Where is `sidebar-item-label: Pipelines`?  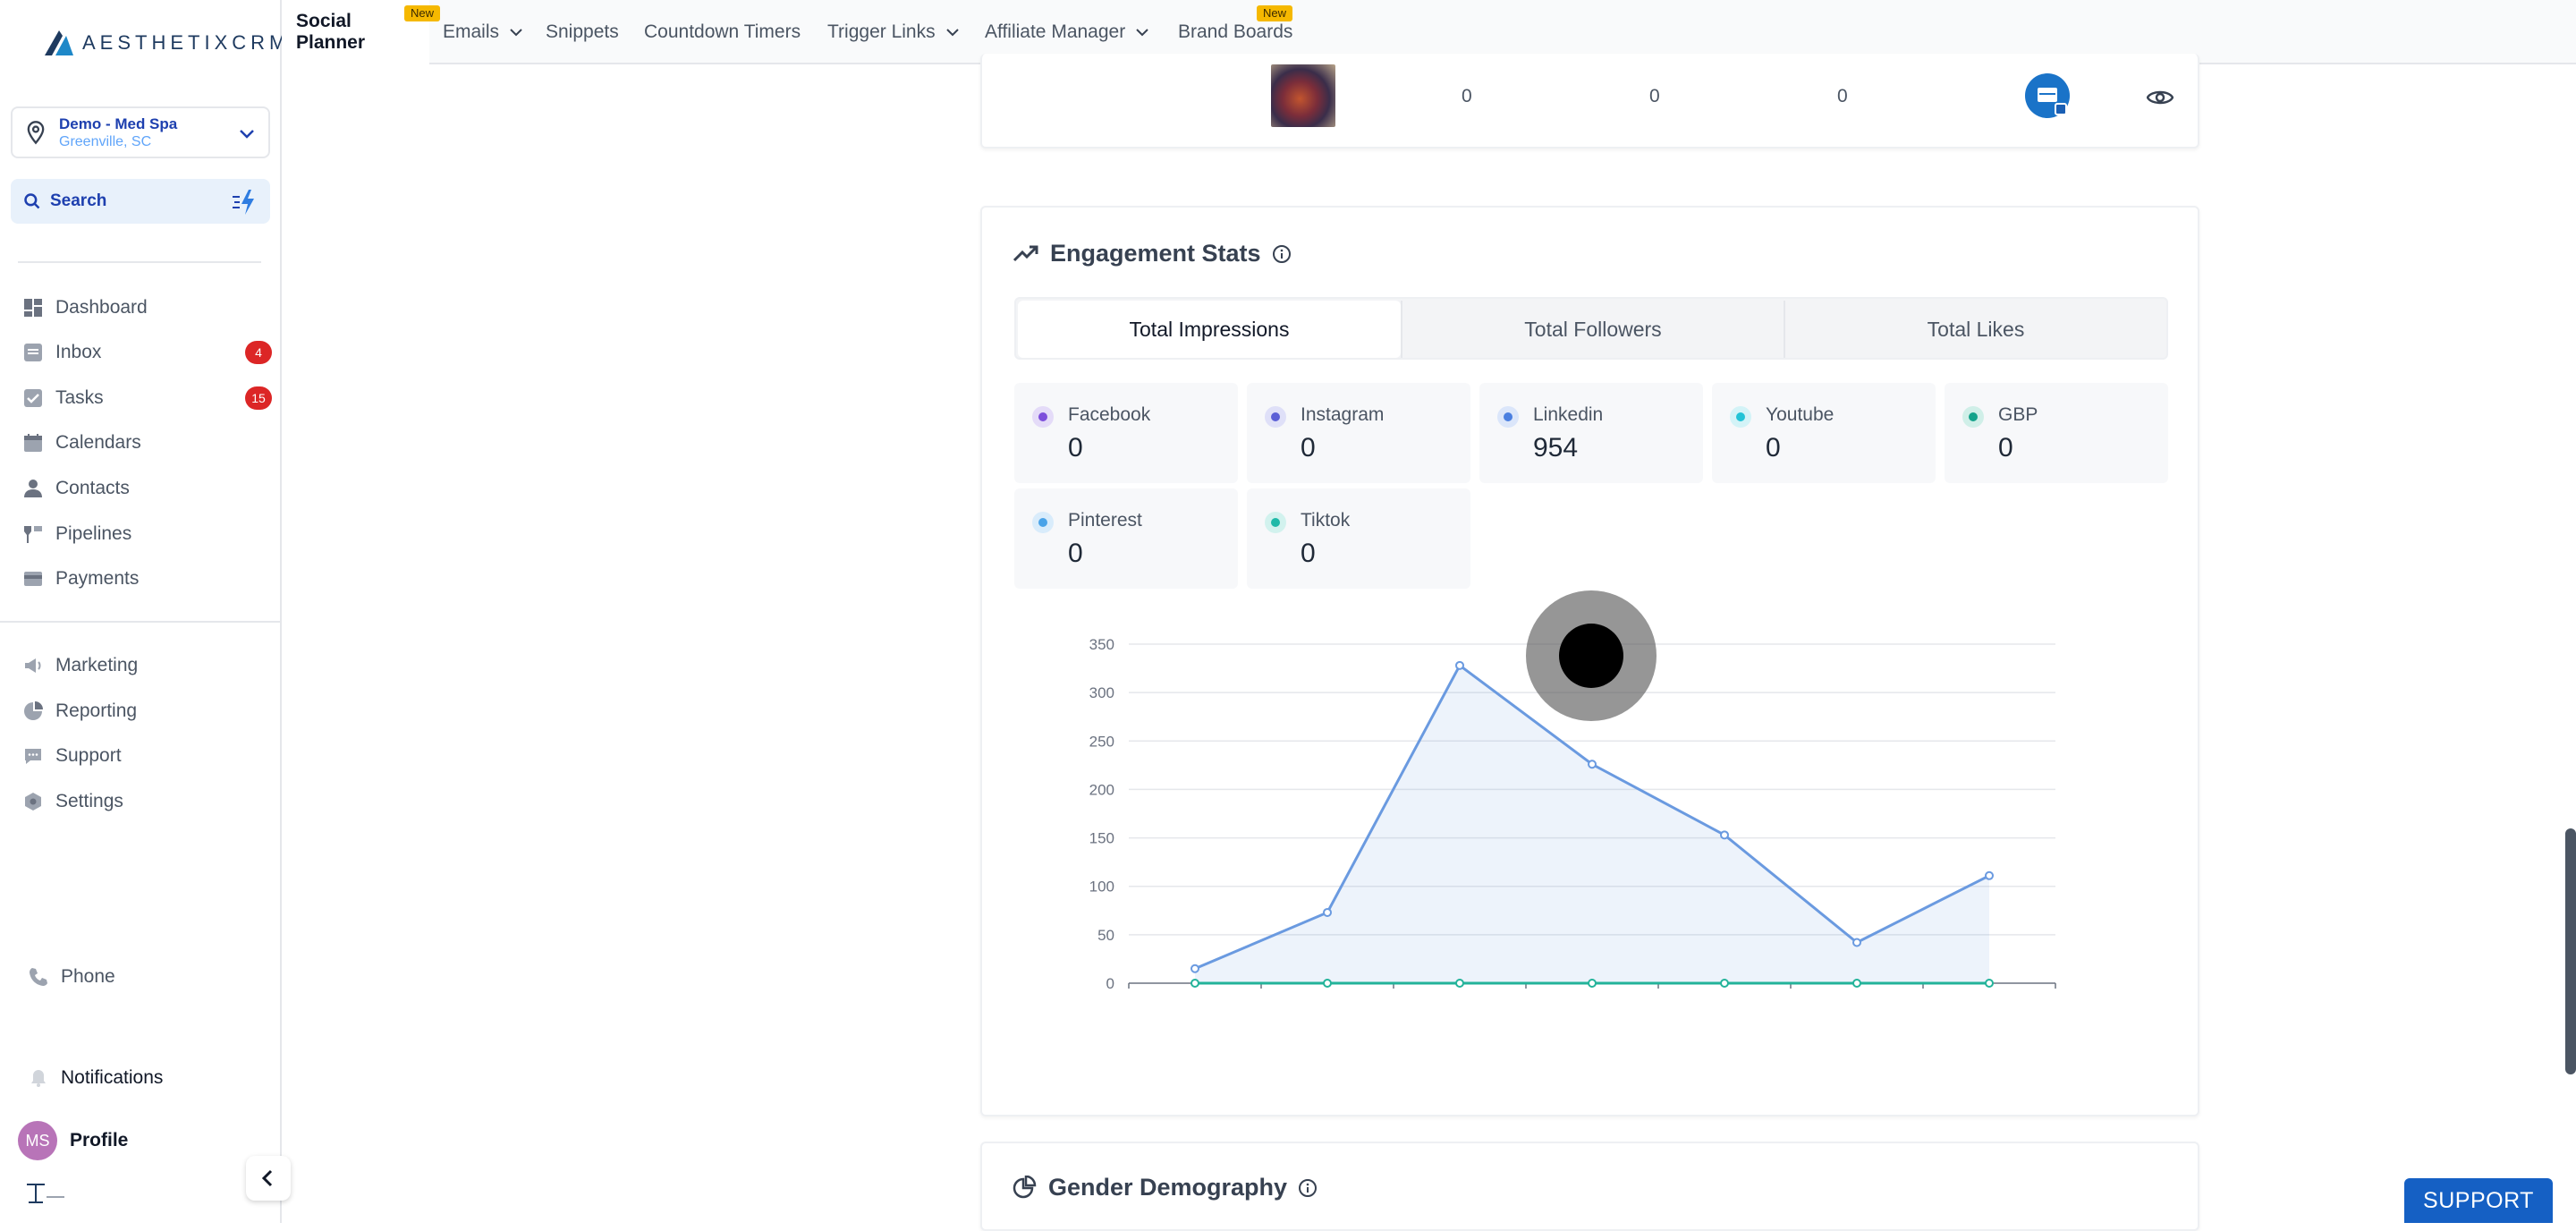 sidebar-item-label: Pipelines is located at coordinates (93, 533).